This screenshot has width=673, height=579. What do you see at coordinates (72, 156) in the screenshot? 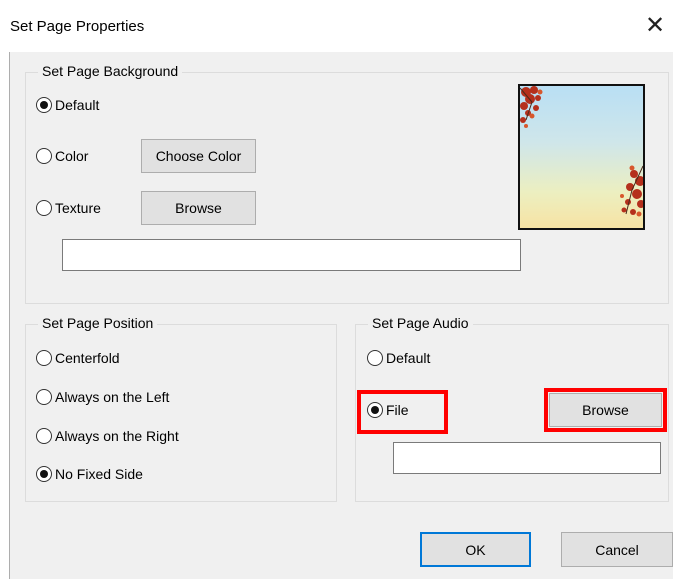
I see `background-color-label: Color` at bounding box center [72, 156].